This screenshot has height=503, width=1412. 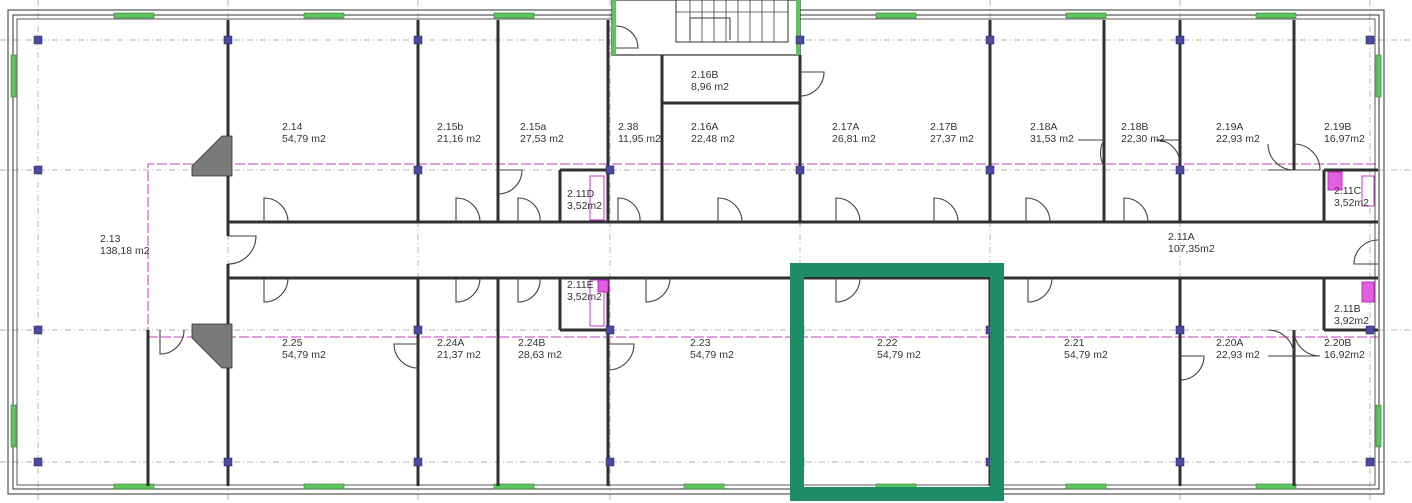 I want to click on room-label: 2.16B 8,96 m2, so click(x=710, y=81).